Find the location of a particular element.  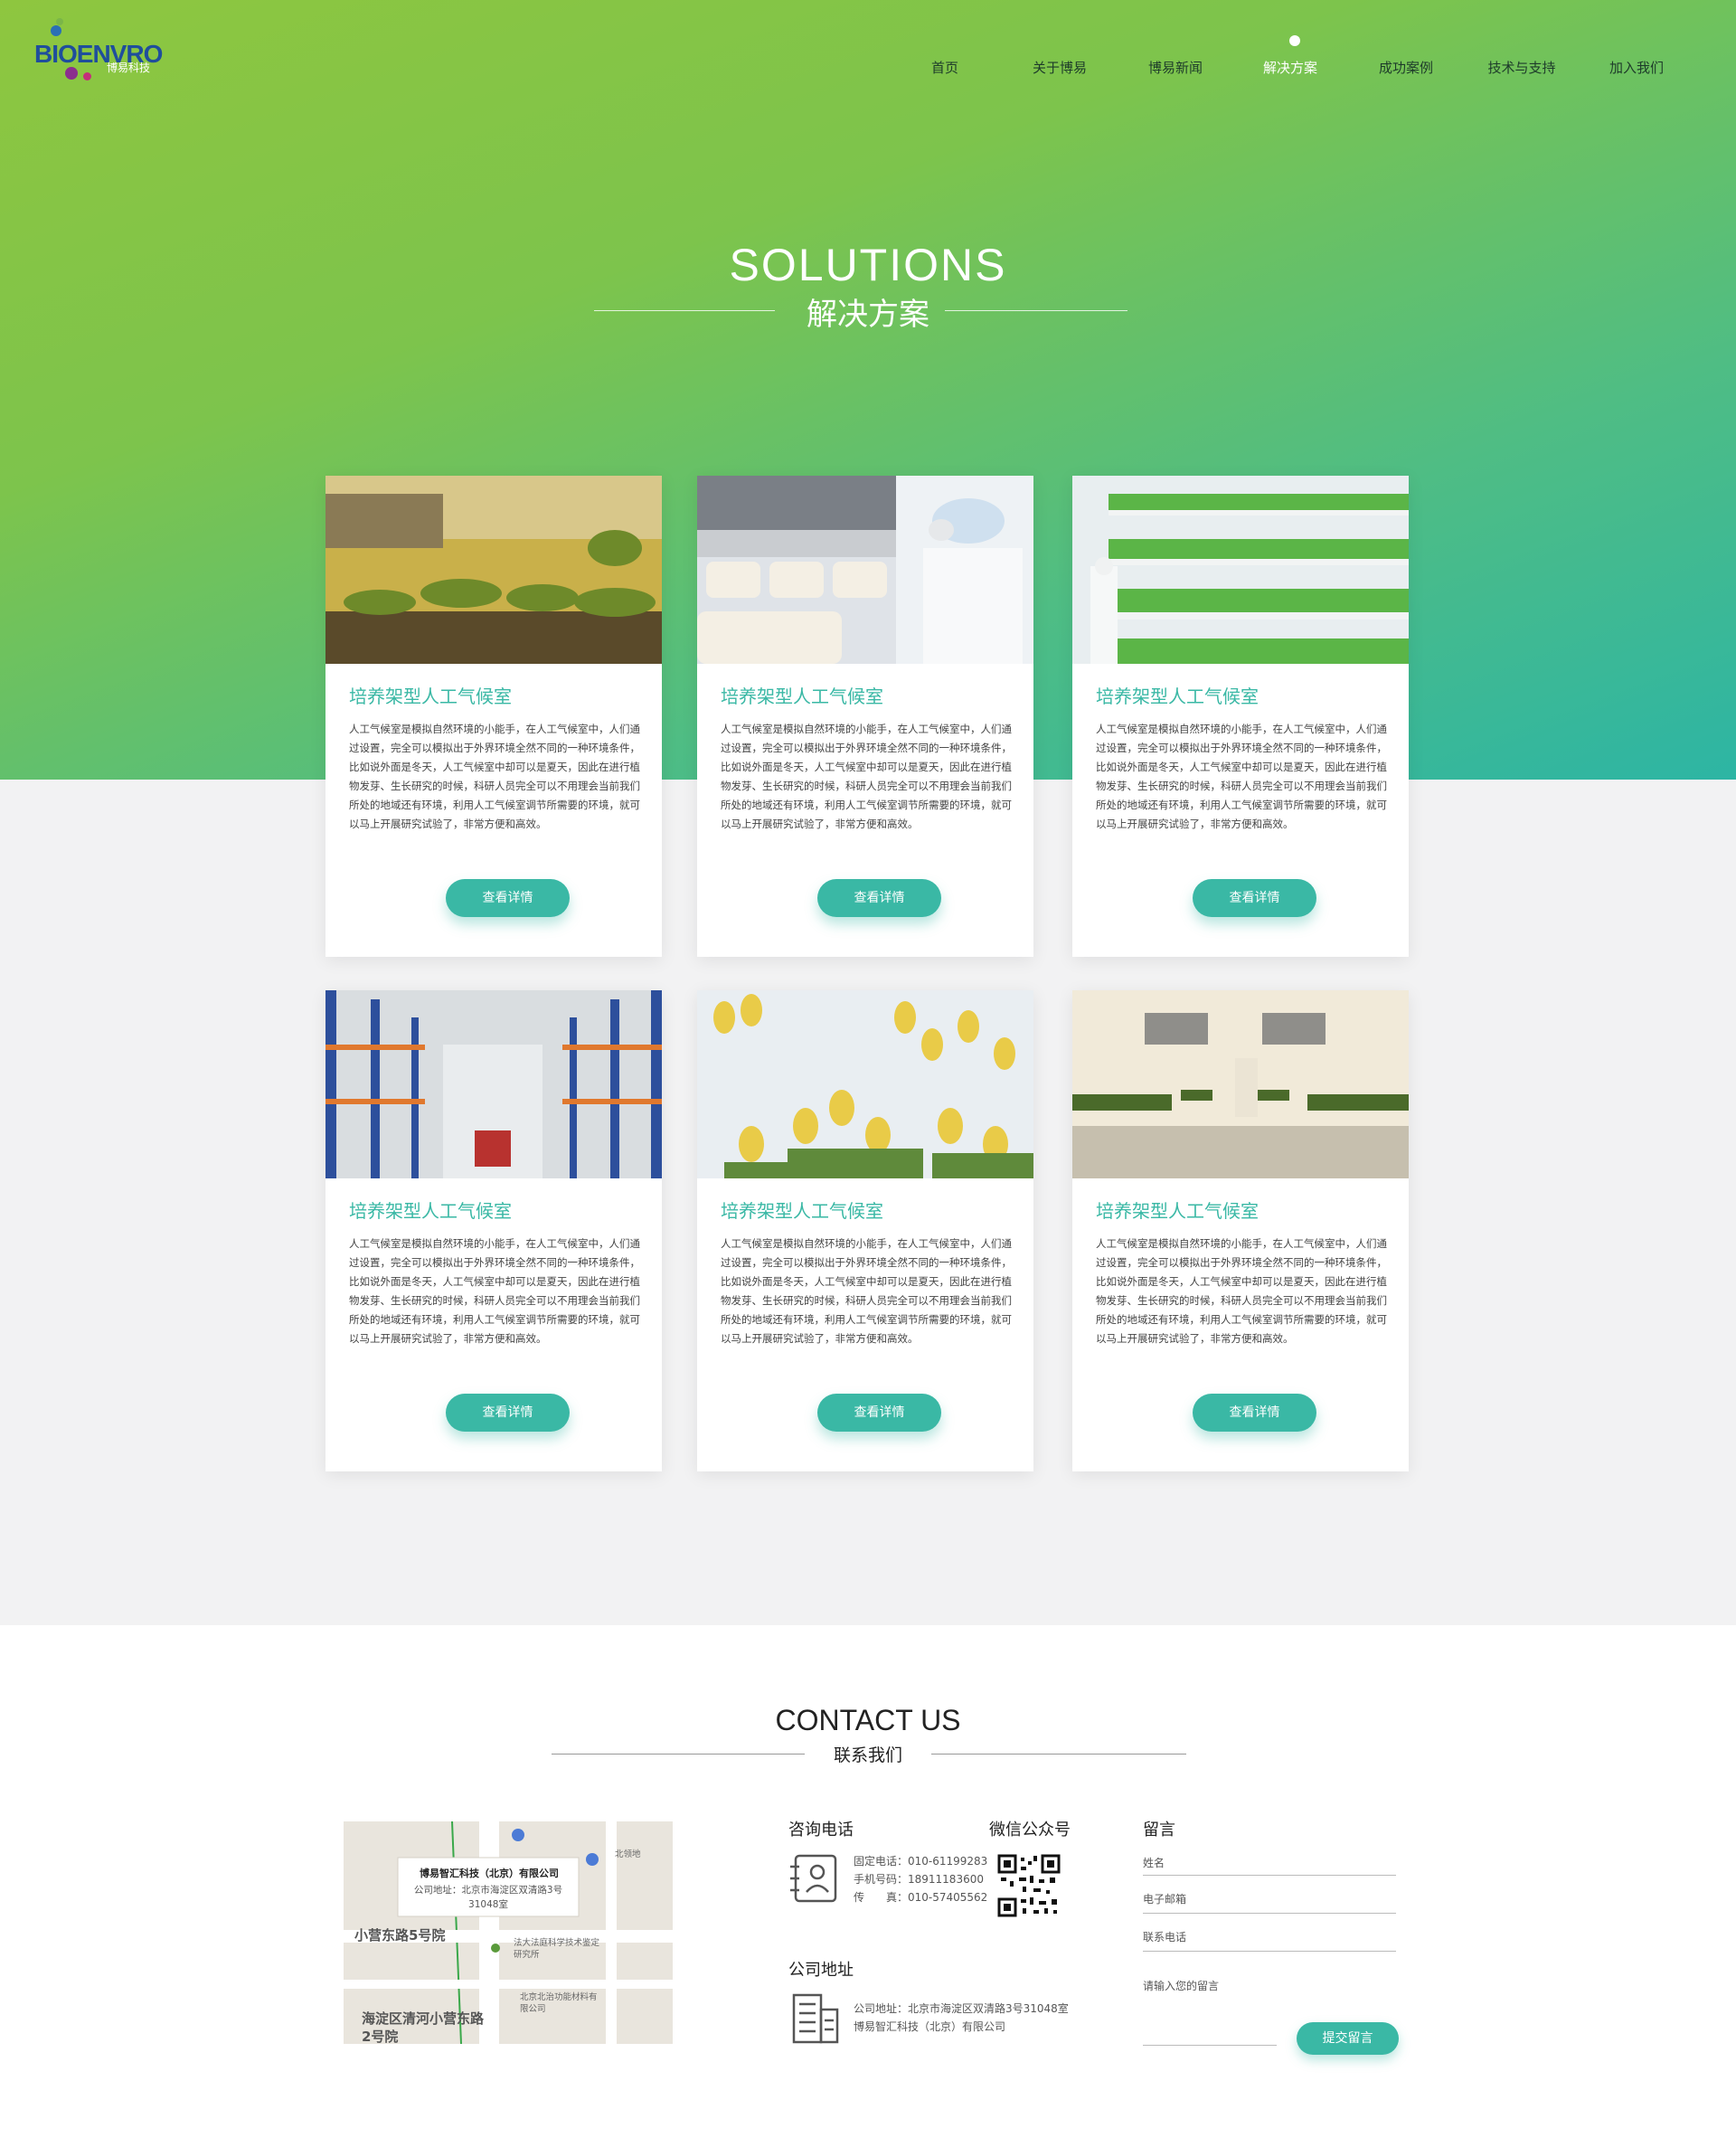

nav-item-join: 加入我们 is located at coordinates (1637, 68).